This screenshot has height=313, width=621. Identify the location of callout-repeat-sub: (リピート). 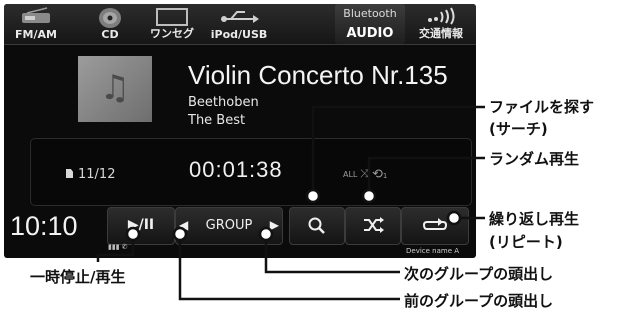
(526, 242).